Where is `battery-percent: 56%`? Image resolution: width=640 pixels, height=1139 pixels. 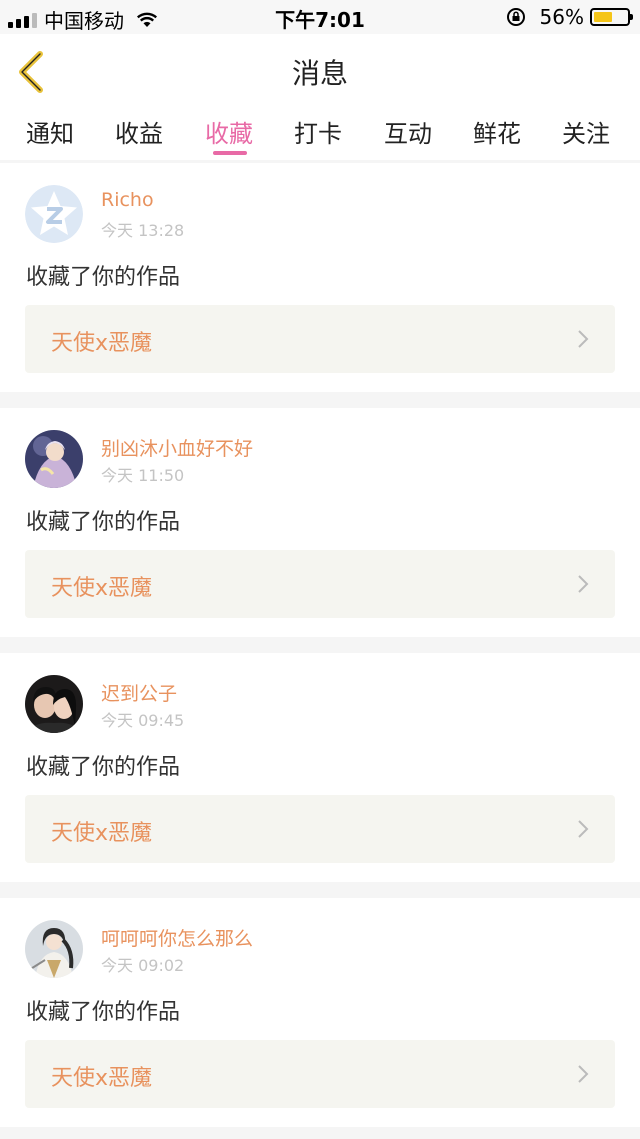 battery-percent: 56% is located at coordinates (561, 17).